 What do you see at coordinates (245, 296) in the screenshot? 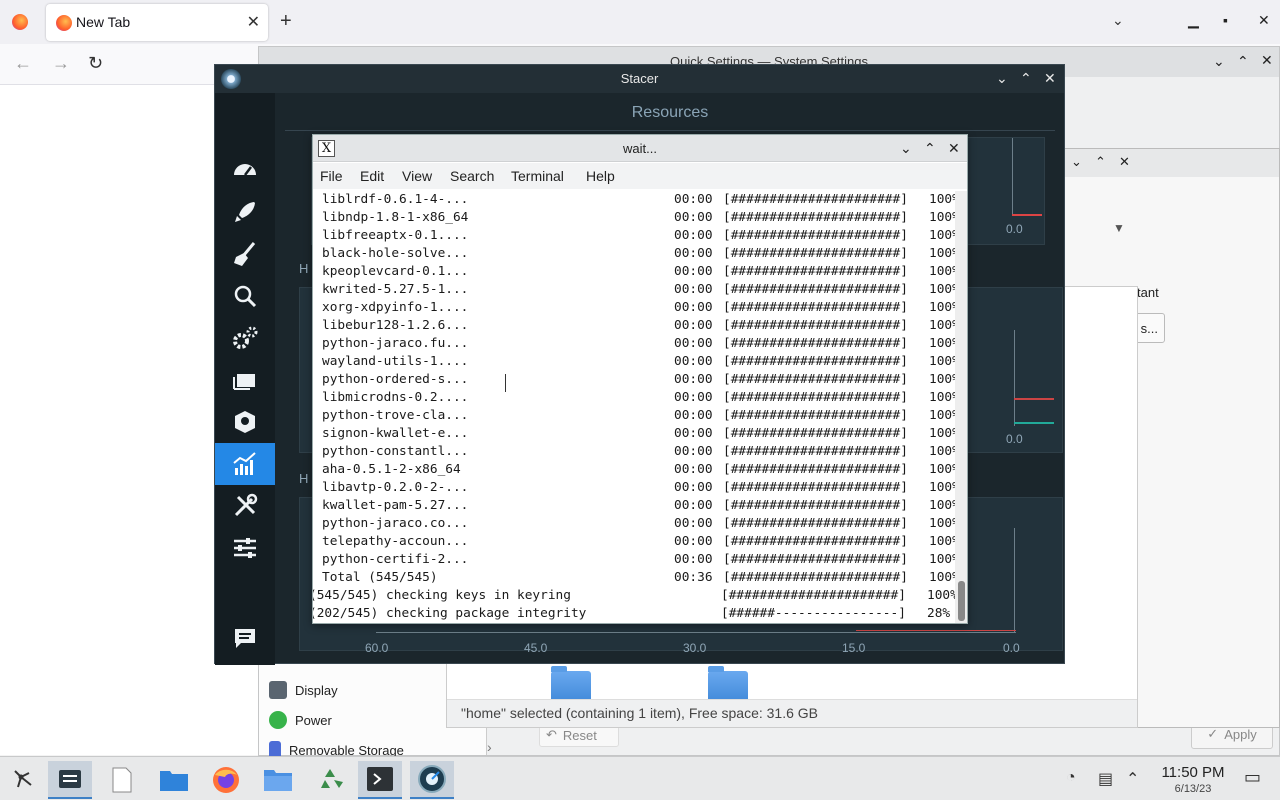
I see `search-nav-item` at bounding box center [245, 296].